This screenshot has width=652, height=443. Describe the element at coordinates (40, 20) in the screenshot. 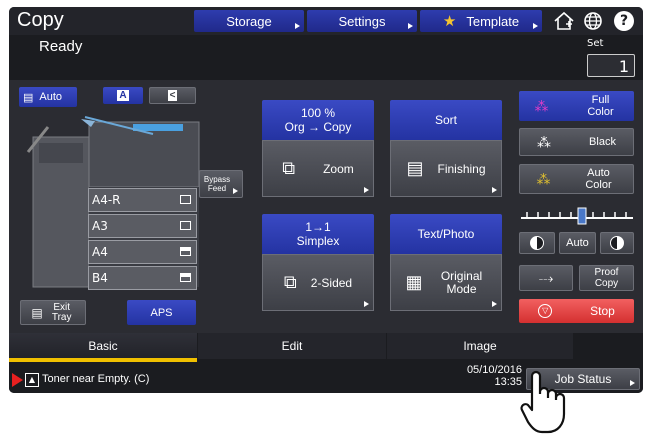

I see `app-title: Copy` at that location.